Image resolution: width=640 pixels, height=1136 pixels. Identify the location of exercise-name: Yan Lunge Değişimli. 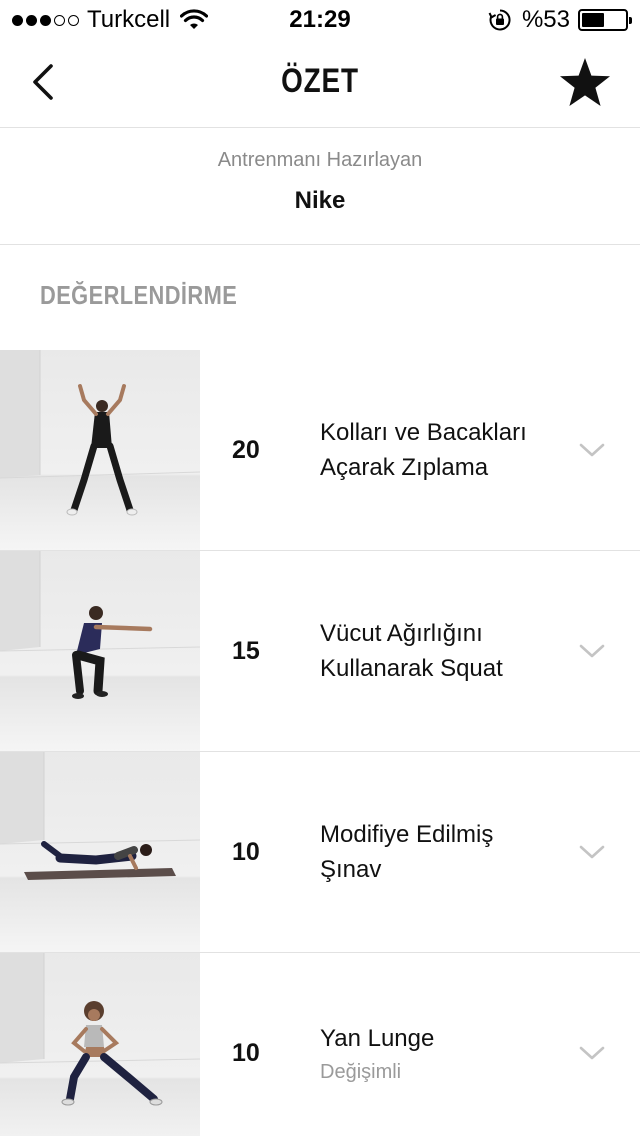
(445, 1044).